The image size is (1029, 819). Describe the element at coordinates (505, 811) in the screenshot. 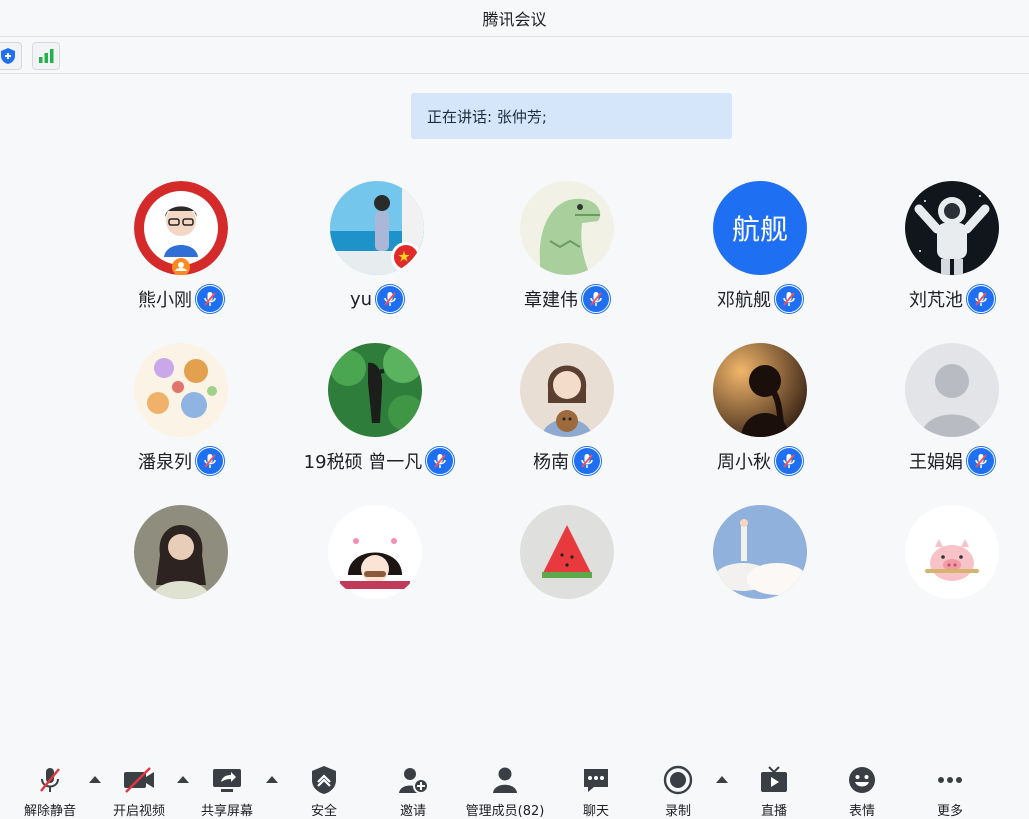

I see `manage-members-label: 管理成员(82)` at that location.